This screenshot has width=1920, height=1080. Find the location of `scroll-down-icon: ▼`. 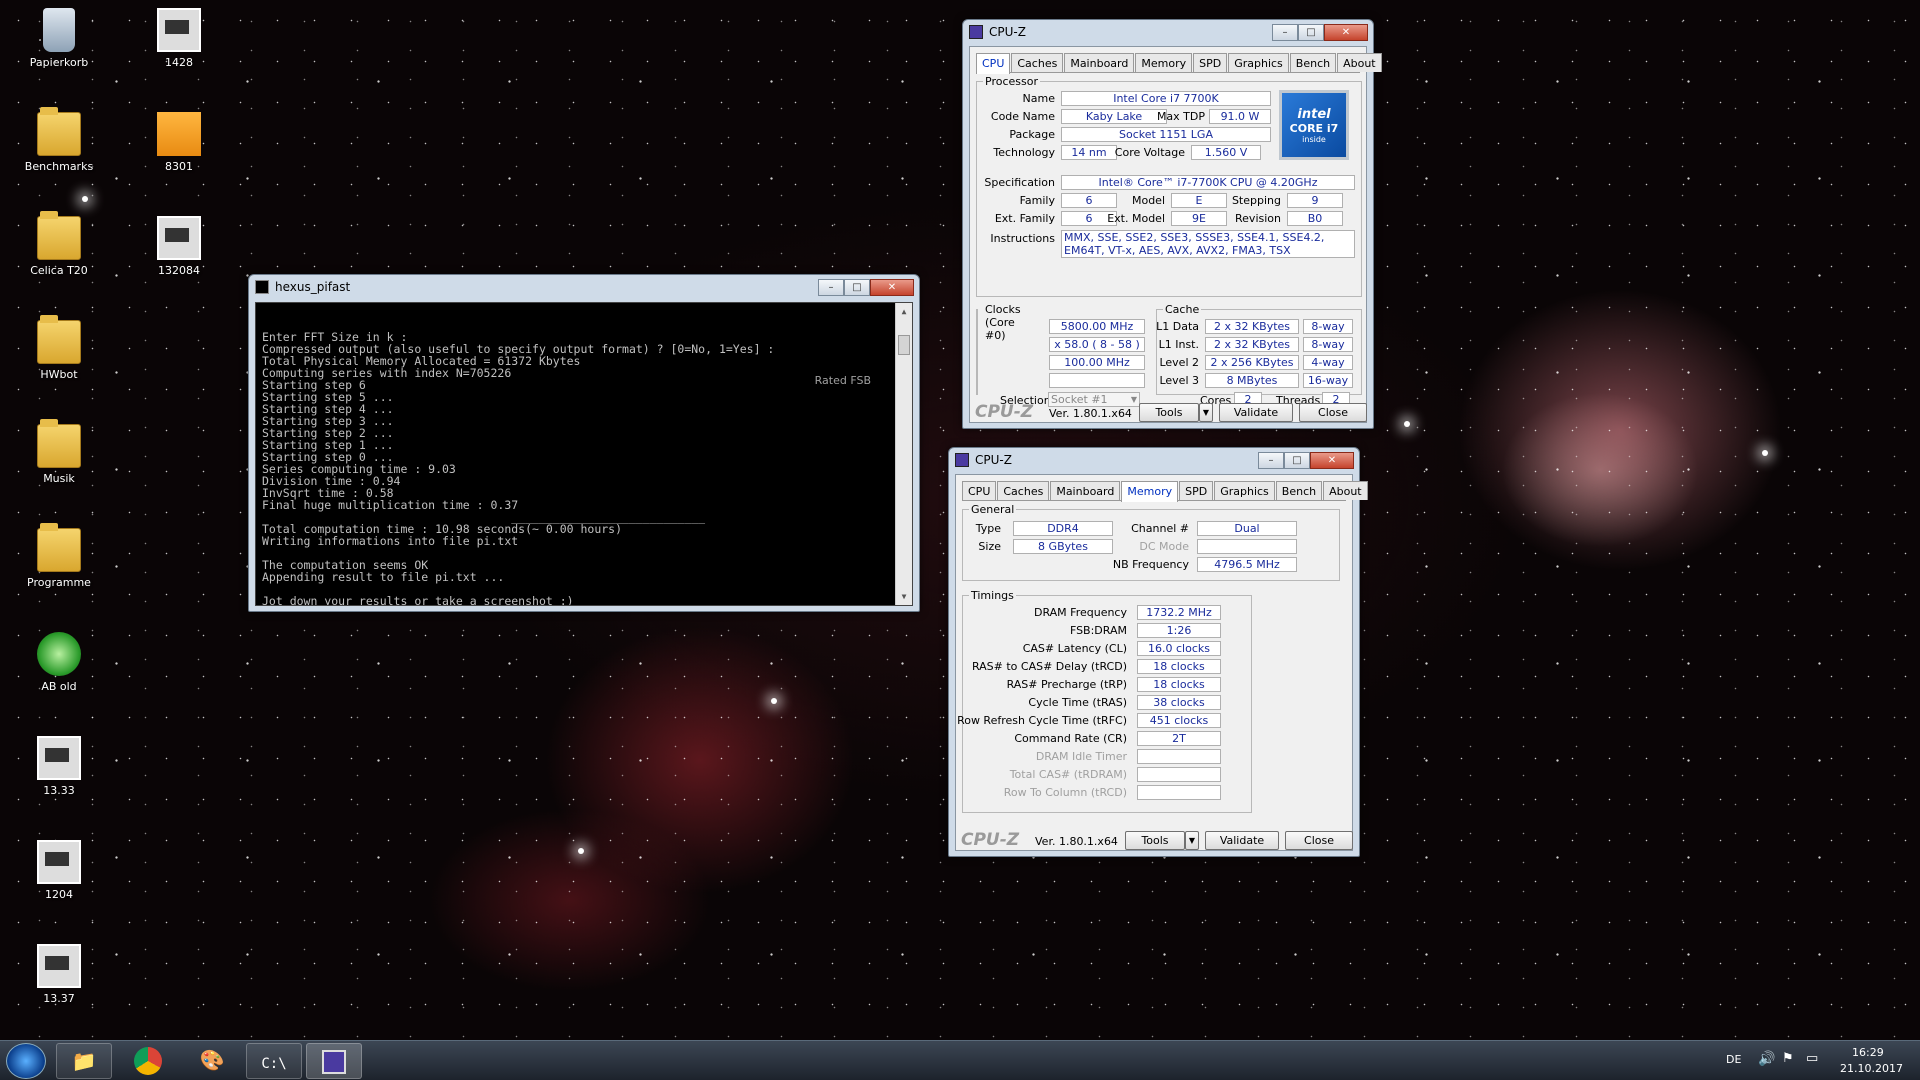

scroll-down-icon: ▼ is located at coordinates (904, 596).